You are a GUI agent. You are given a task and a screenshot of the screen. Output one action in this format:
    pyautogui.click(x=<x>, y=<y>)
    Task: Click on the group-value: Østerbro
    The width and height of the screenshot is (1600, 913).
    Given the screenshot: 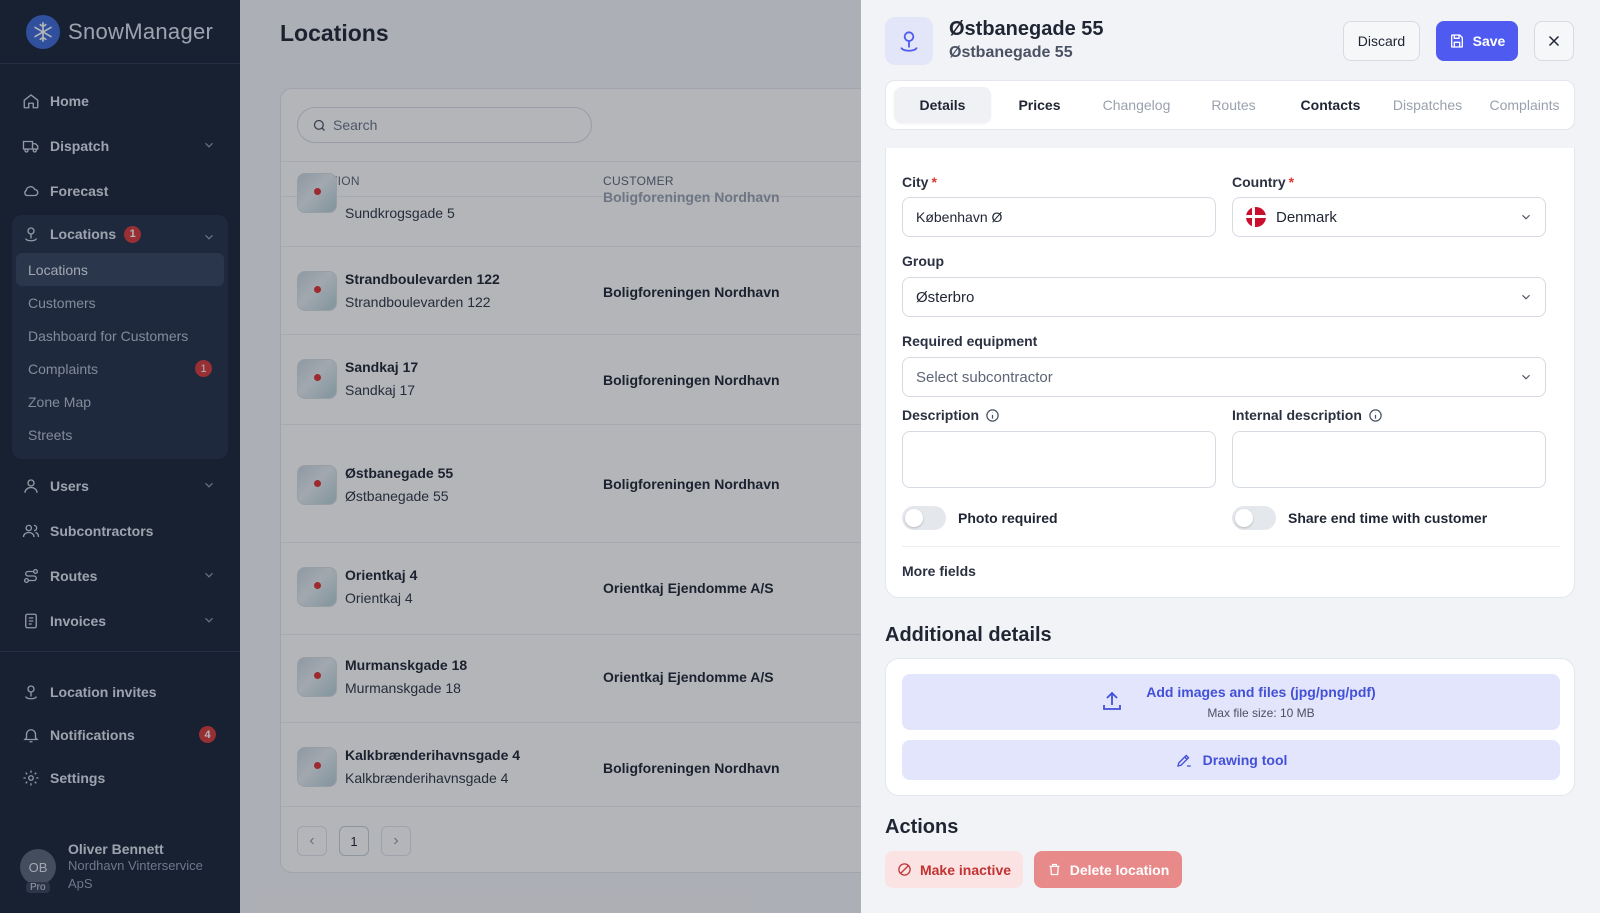 What is the action you would take?
    pyautogui.click(x=945, y=297)
    